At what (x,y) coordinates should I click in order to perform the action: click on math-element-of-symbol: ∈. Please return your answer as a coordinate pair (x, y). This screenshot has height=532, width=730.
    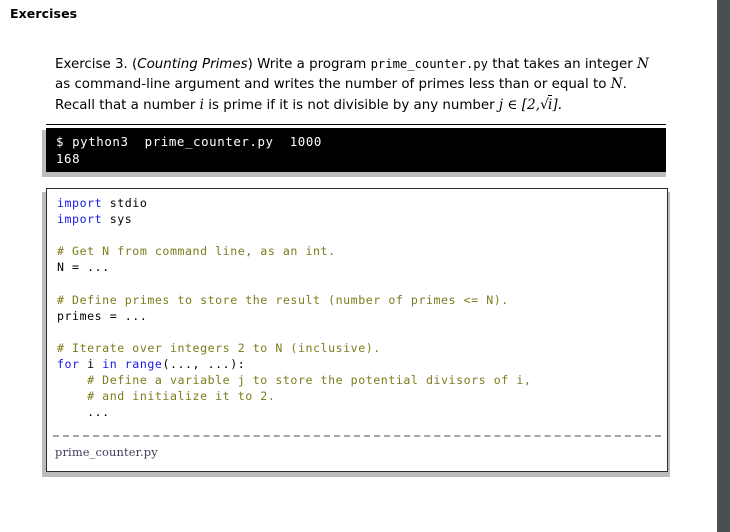
    Looking at the image, I should click on (512, 105).